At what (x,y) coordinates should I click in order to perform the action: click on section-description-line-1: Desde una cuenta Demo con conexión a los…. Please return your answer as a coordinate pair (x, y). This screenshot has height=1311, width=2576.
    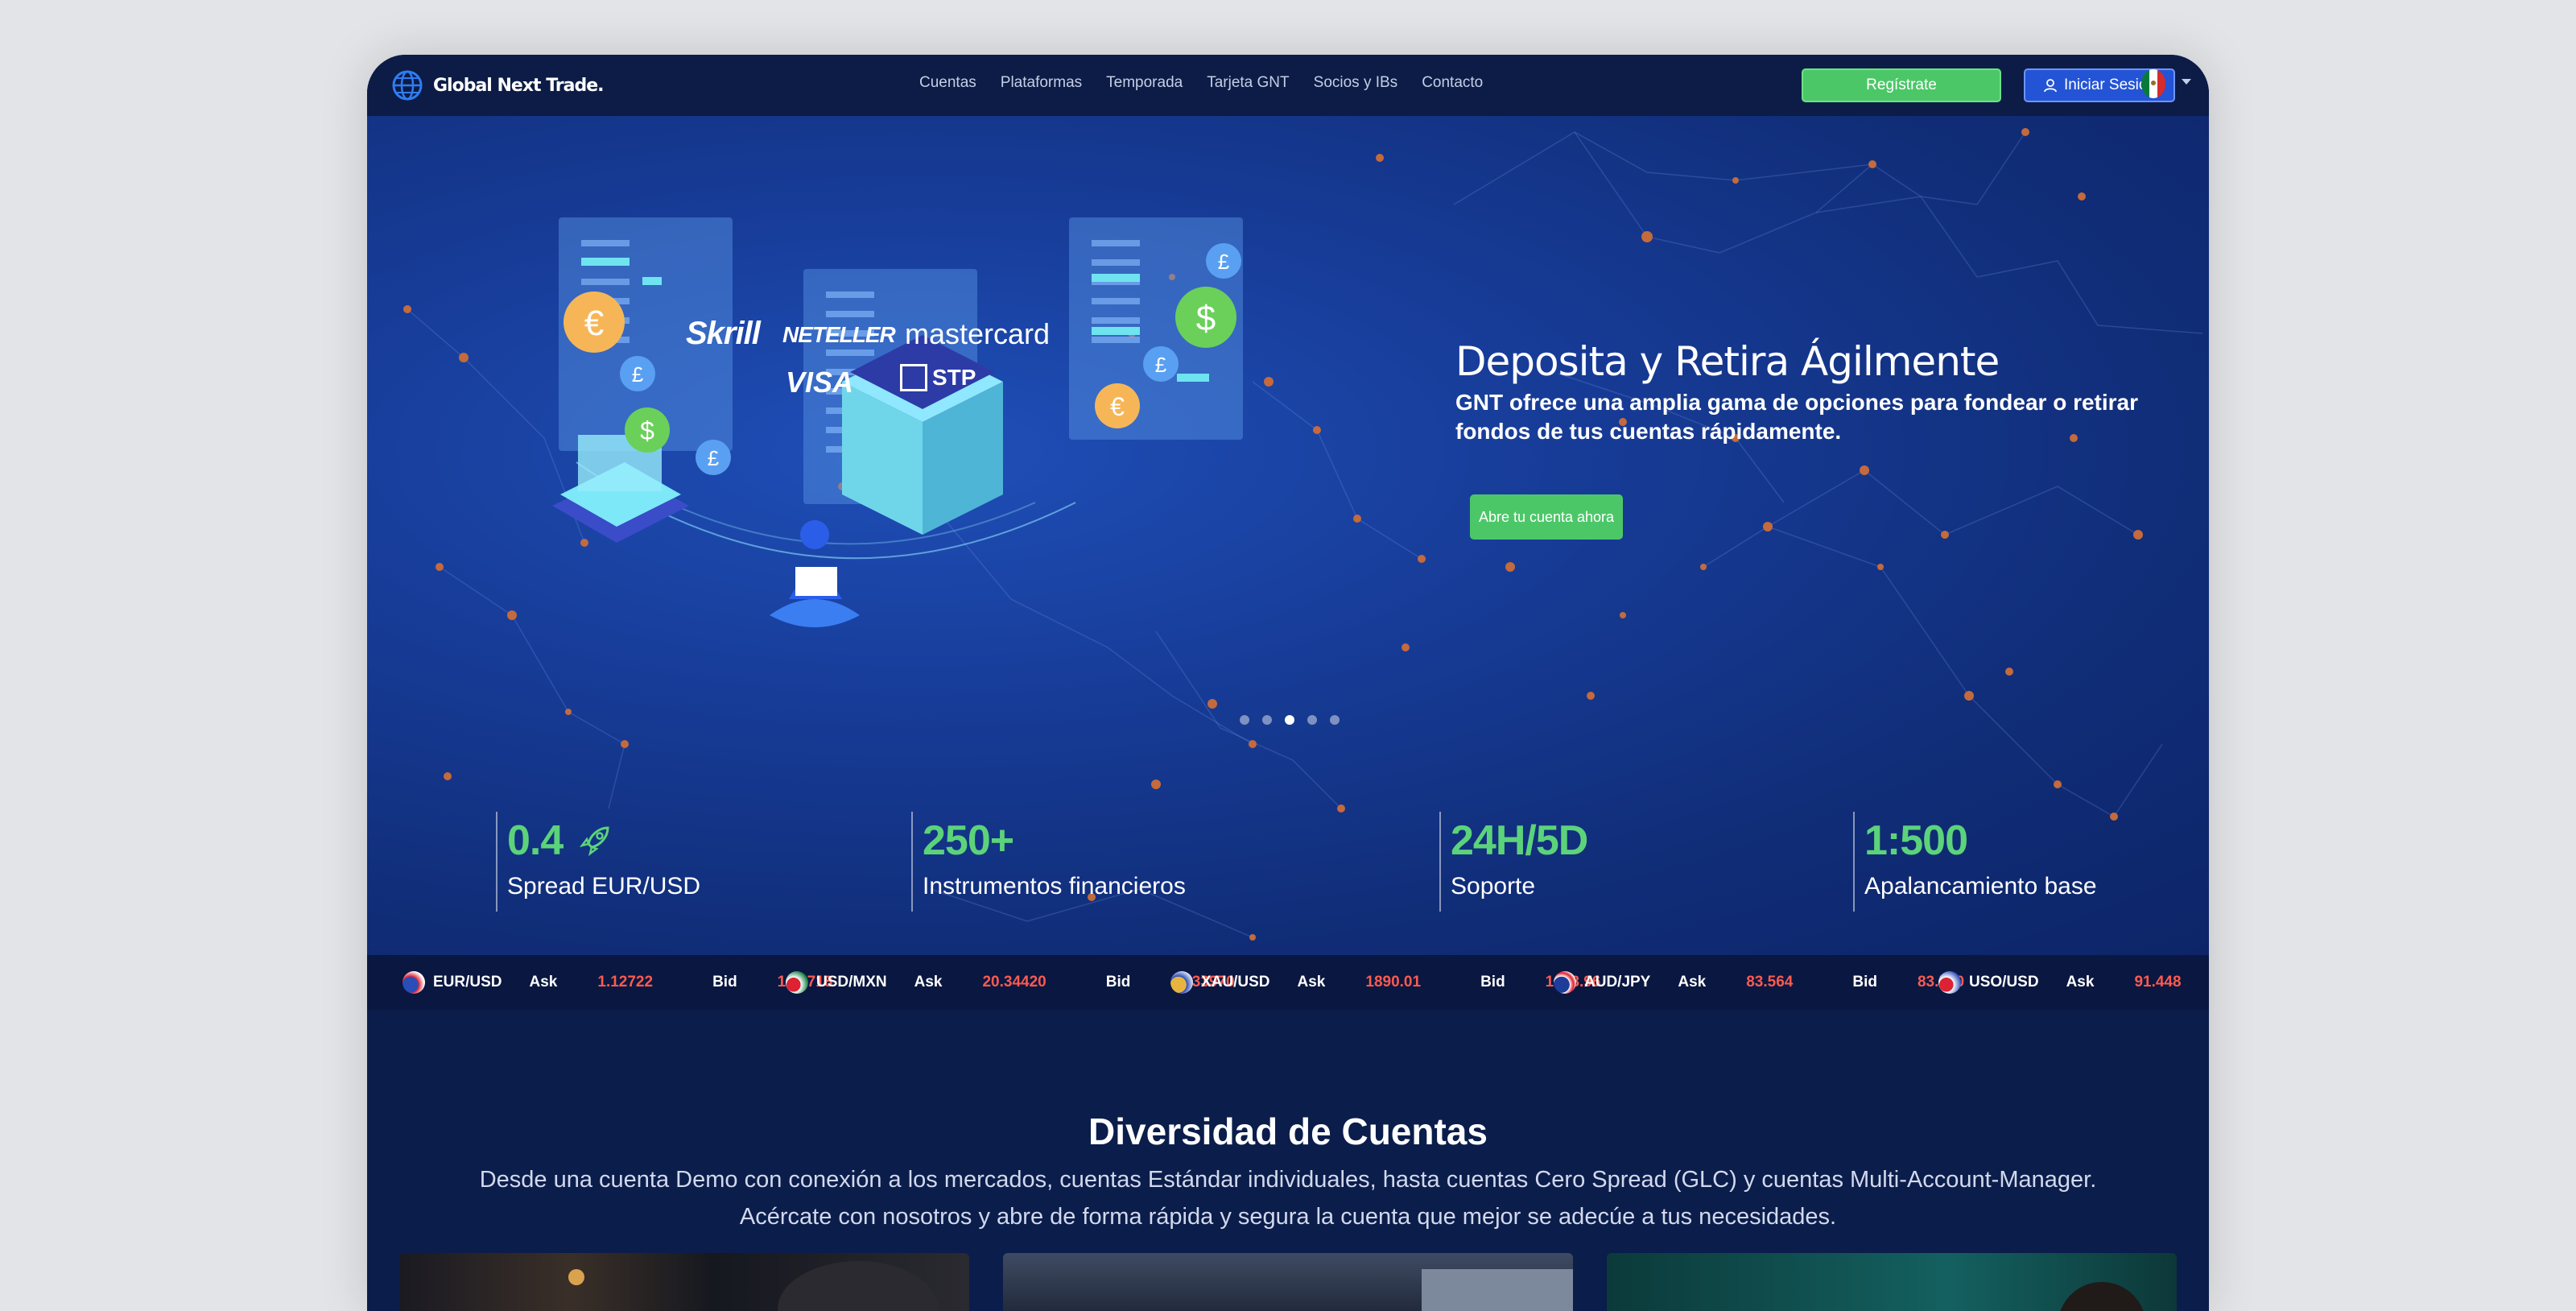
    Looking at the image, I should click on (1288, 1180).